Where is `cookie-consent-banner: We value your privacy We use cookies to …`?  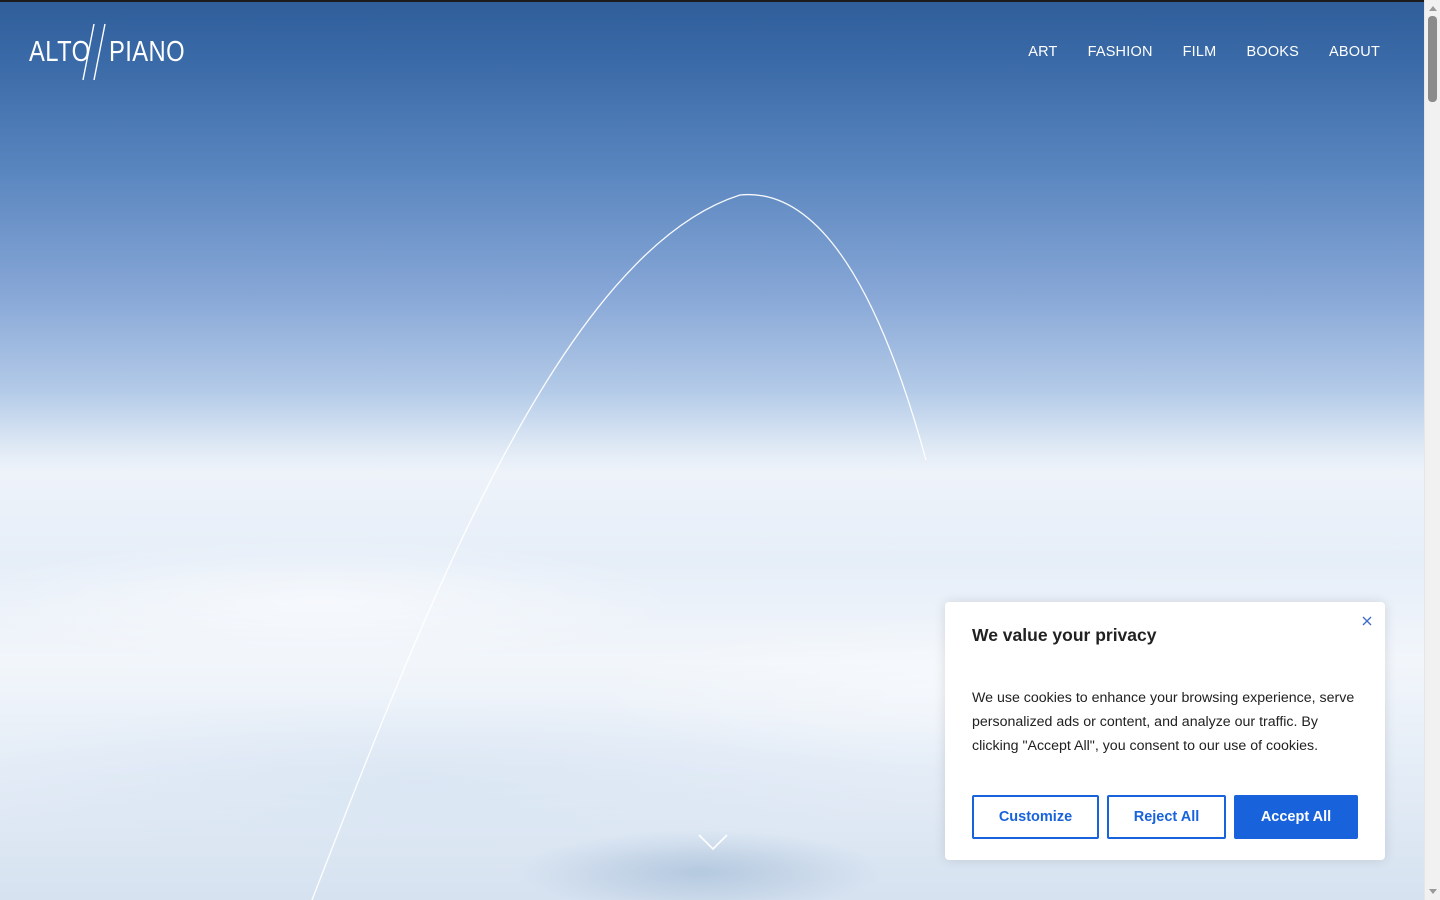 cookie-consent-banner: We value your privacy We use cookies to … is located at coordinates (1165, 731).